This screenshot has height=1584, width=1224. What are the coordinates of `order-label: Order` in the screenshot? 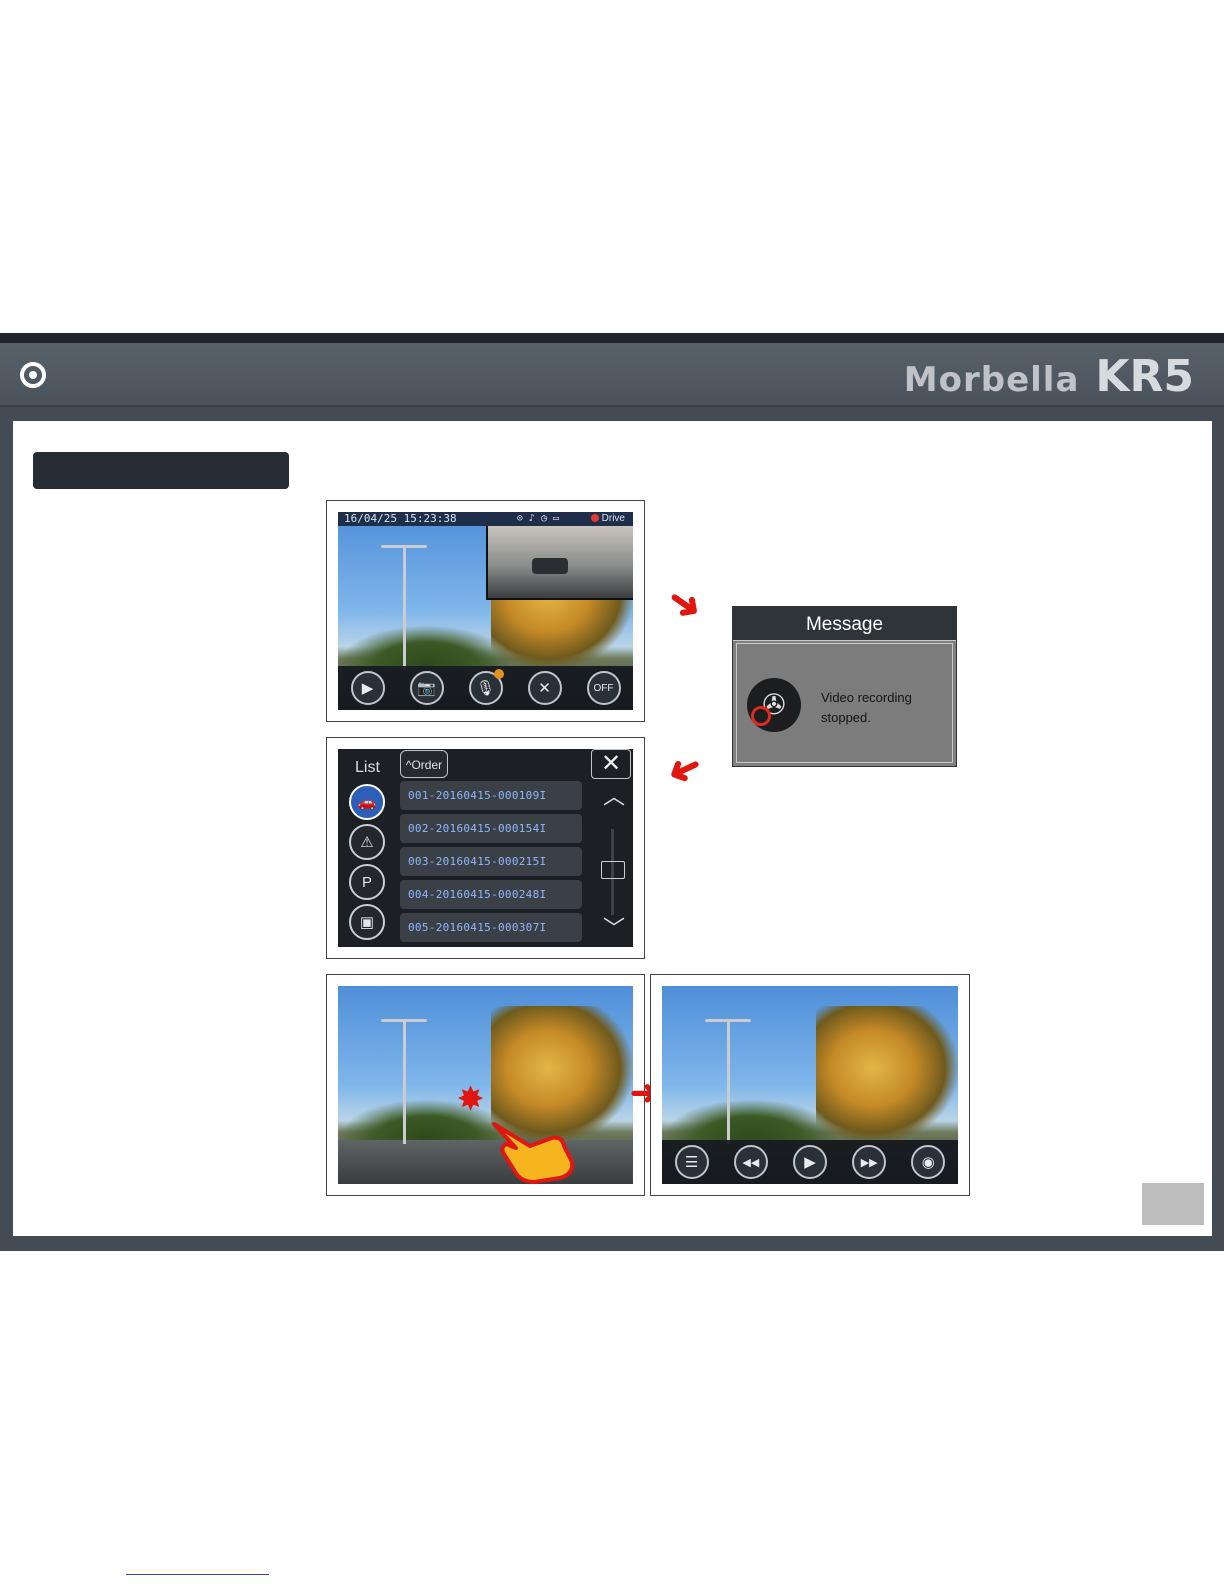 It's located at (427, 765).